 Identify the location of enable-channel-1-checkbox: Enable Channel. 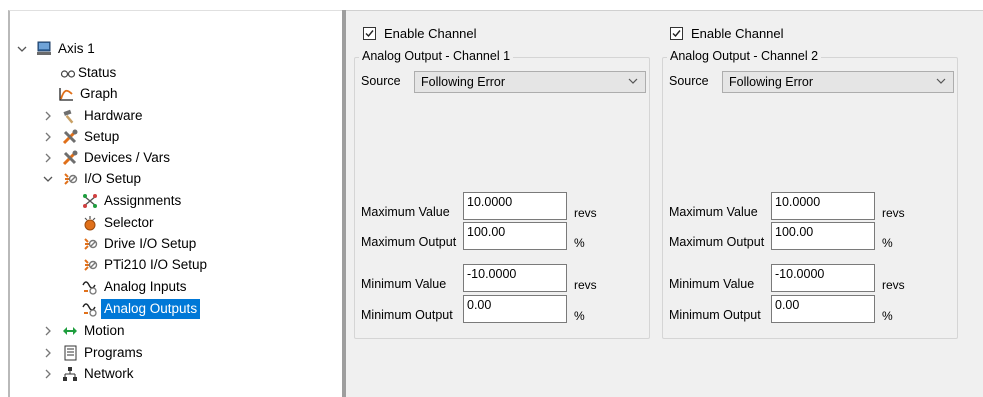
(420, 33).